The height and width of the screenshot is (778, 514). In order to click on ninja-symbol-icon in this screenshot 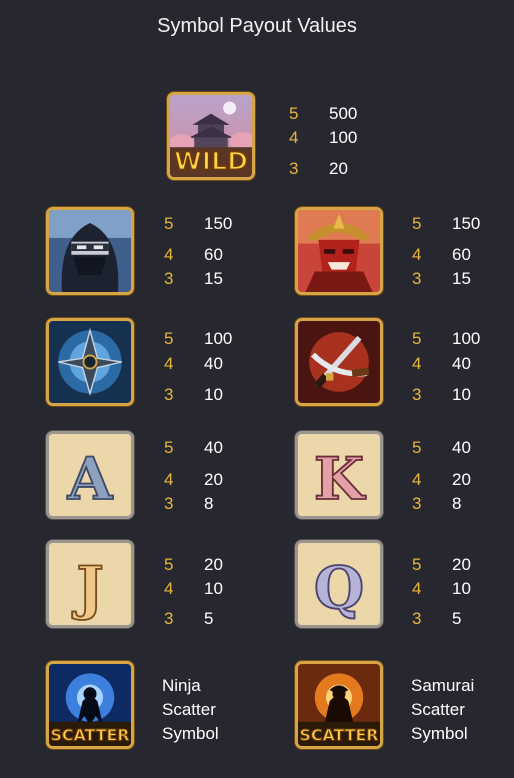, I will do `click(90, 251)`.